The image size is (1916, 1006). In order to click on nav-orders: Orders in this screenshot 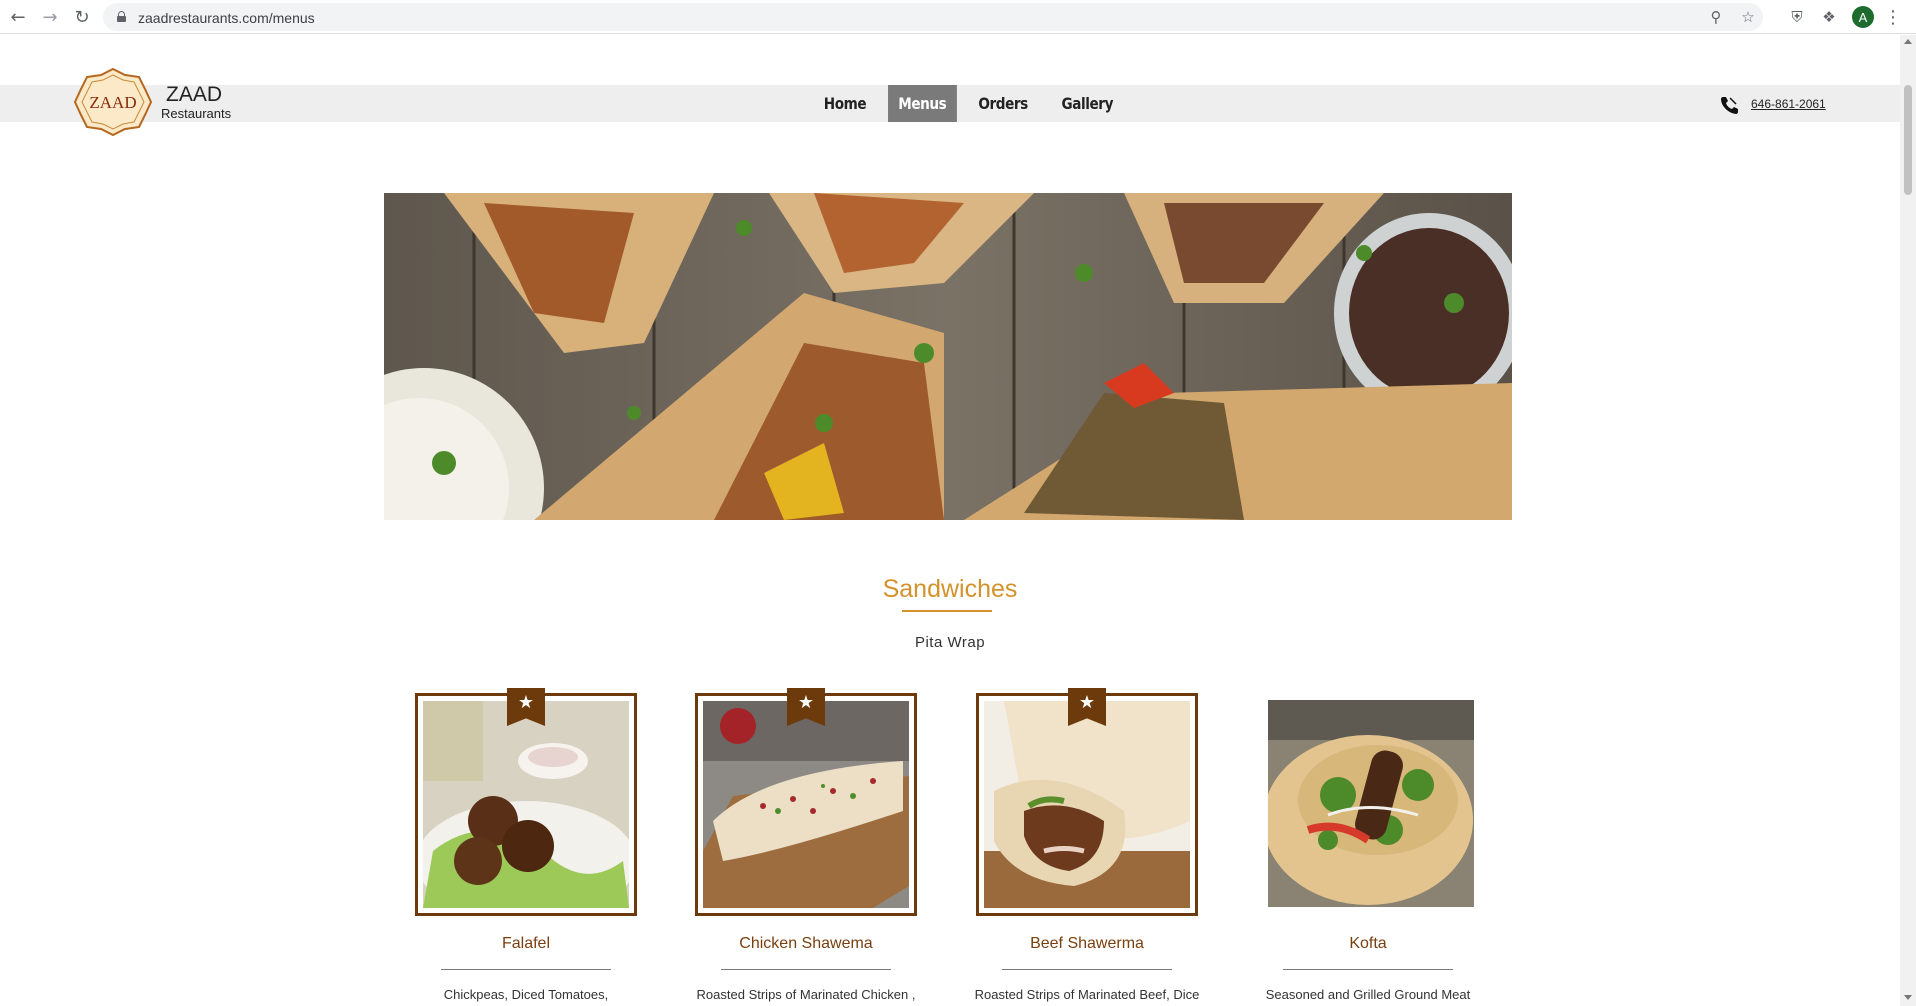, I will do `click(1004, 103)`.